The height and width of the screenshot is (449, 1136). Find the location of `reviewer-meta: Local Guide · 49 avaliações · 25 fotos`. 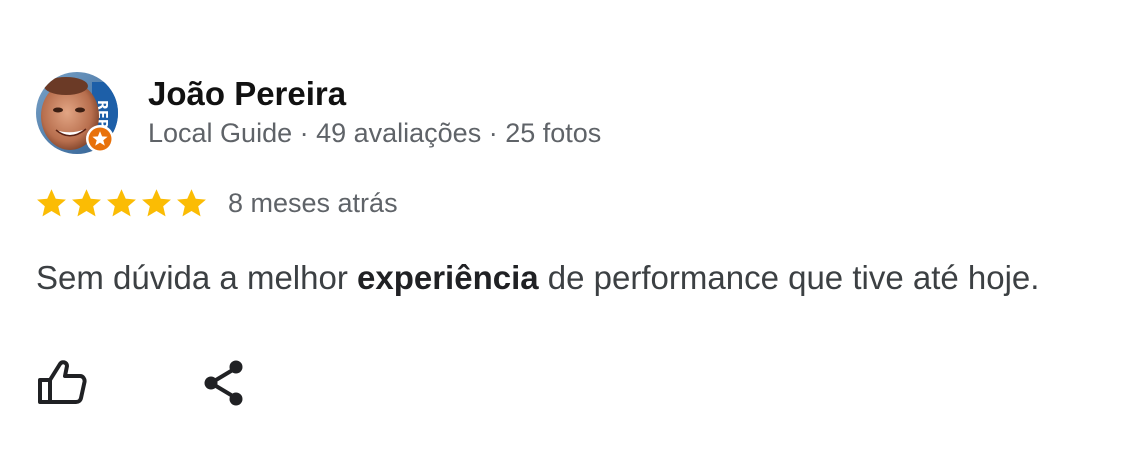

reviewer-meta: Local Guide · 49 avaliações · 25 fotos is located at coordinates (374, 133).